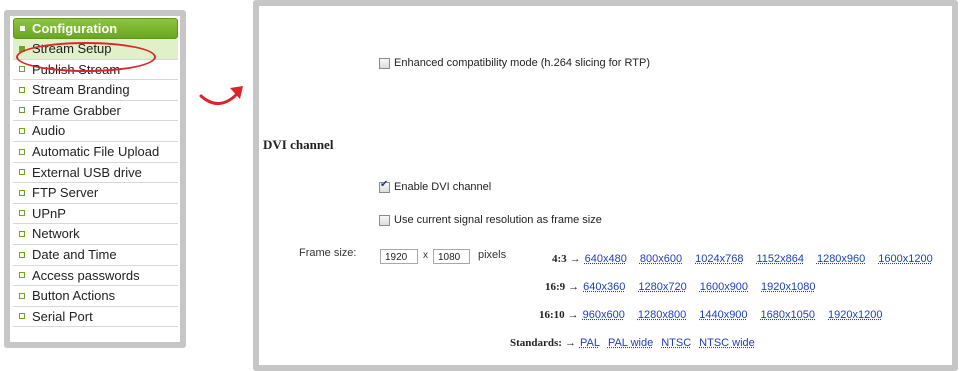  What do you see at coordinates (65, 193) in the screenshot?
I see `sidebar-item-label: FTP Server` at bounding box center [65, 193].